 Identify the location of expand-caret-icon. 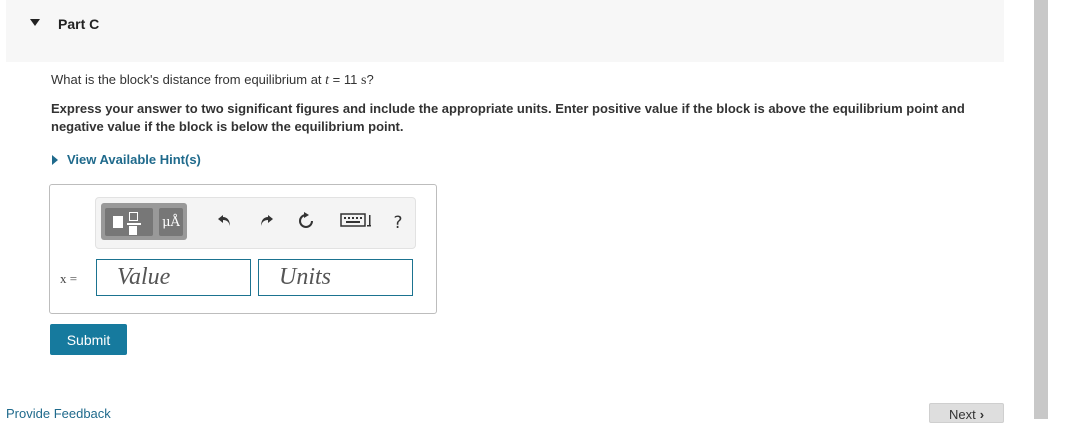
(55, 159).